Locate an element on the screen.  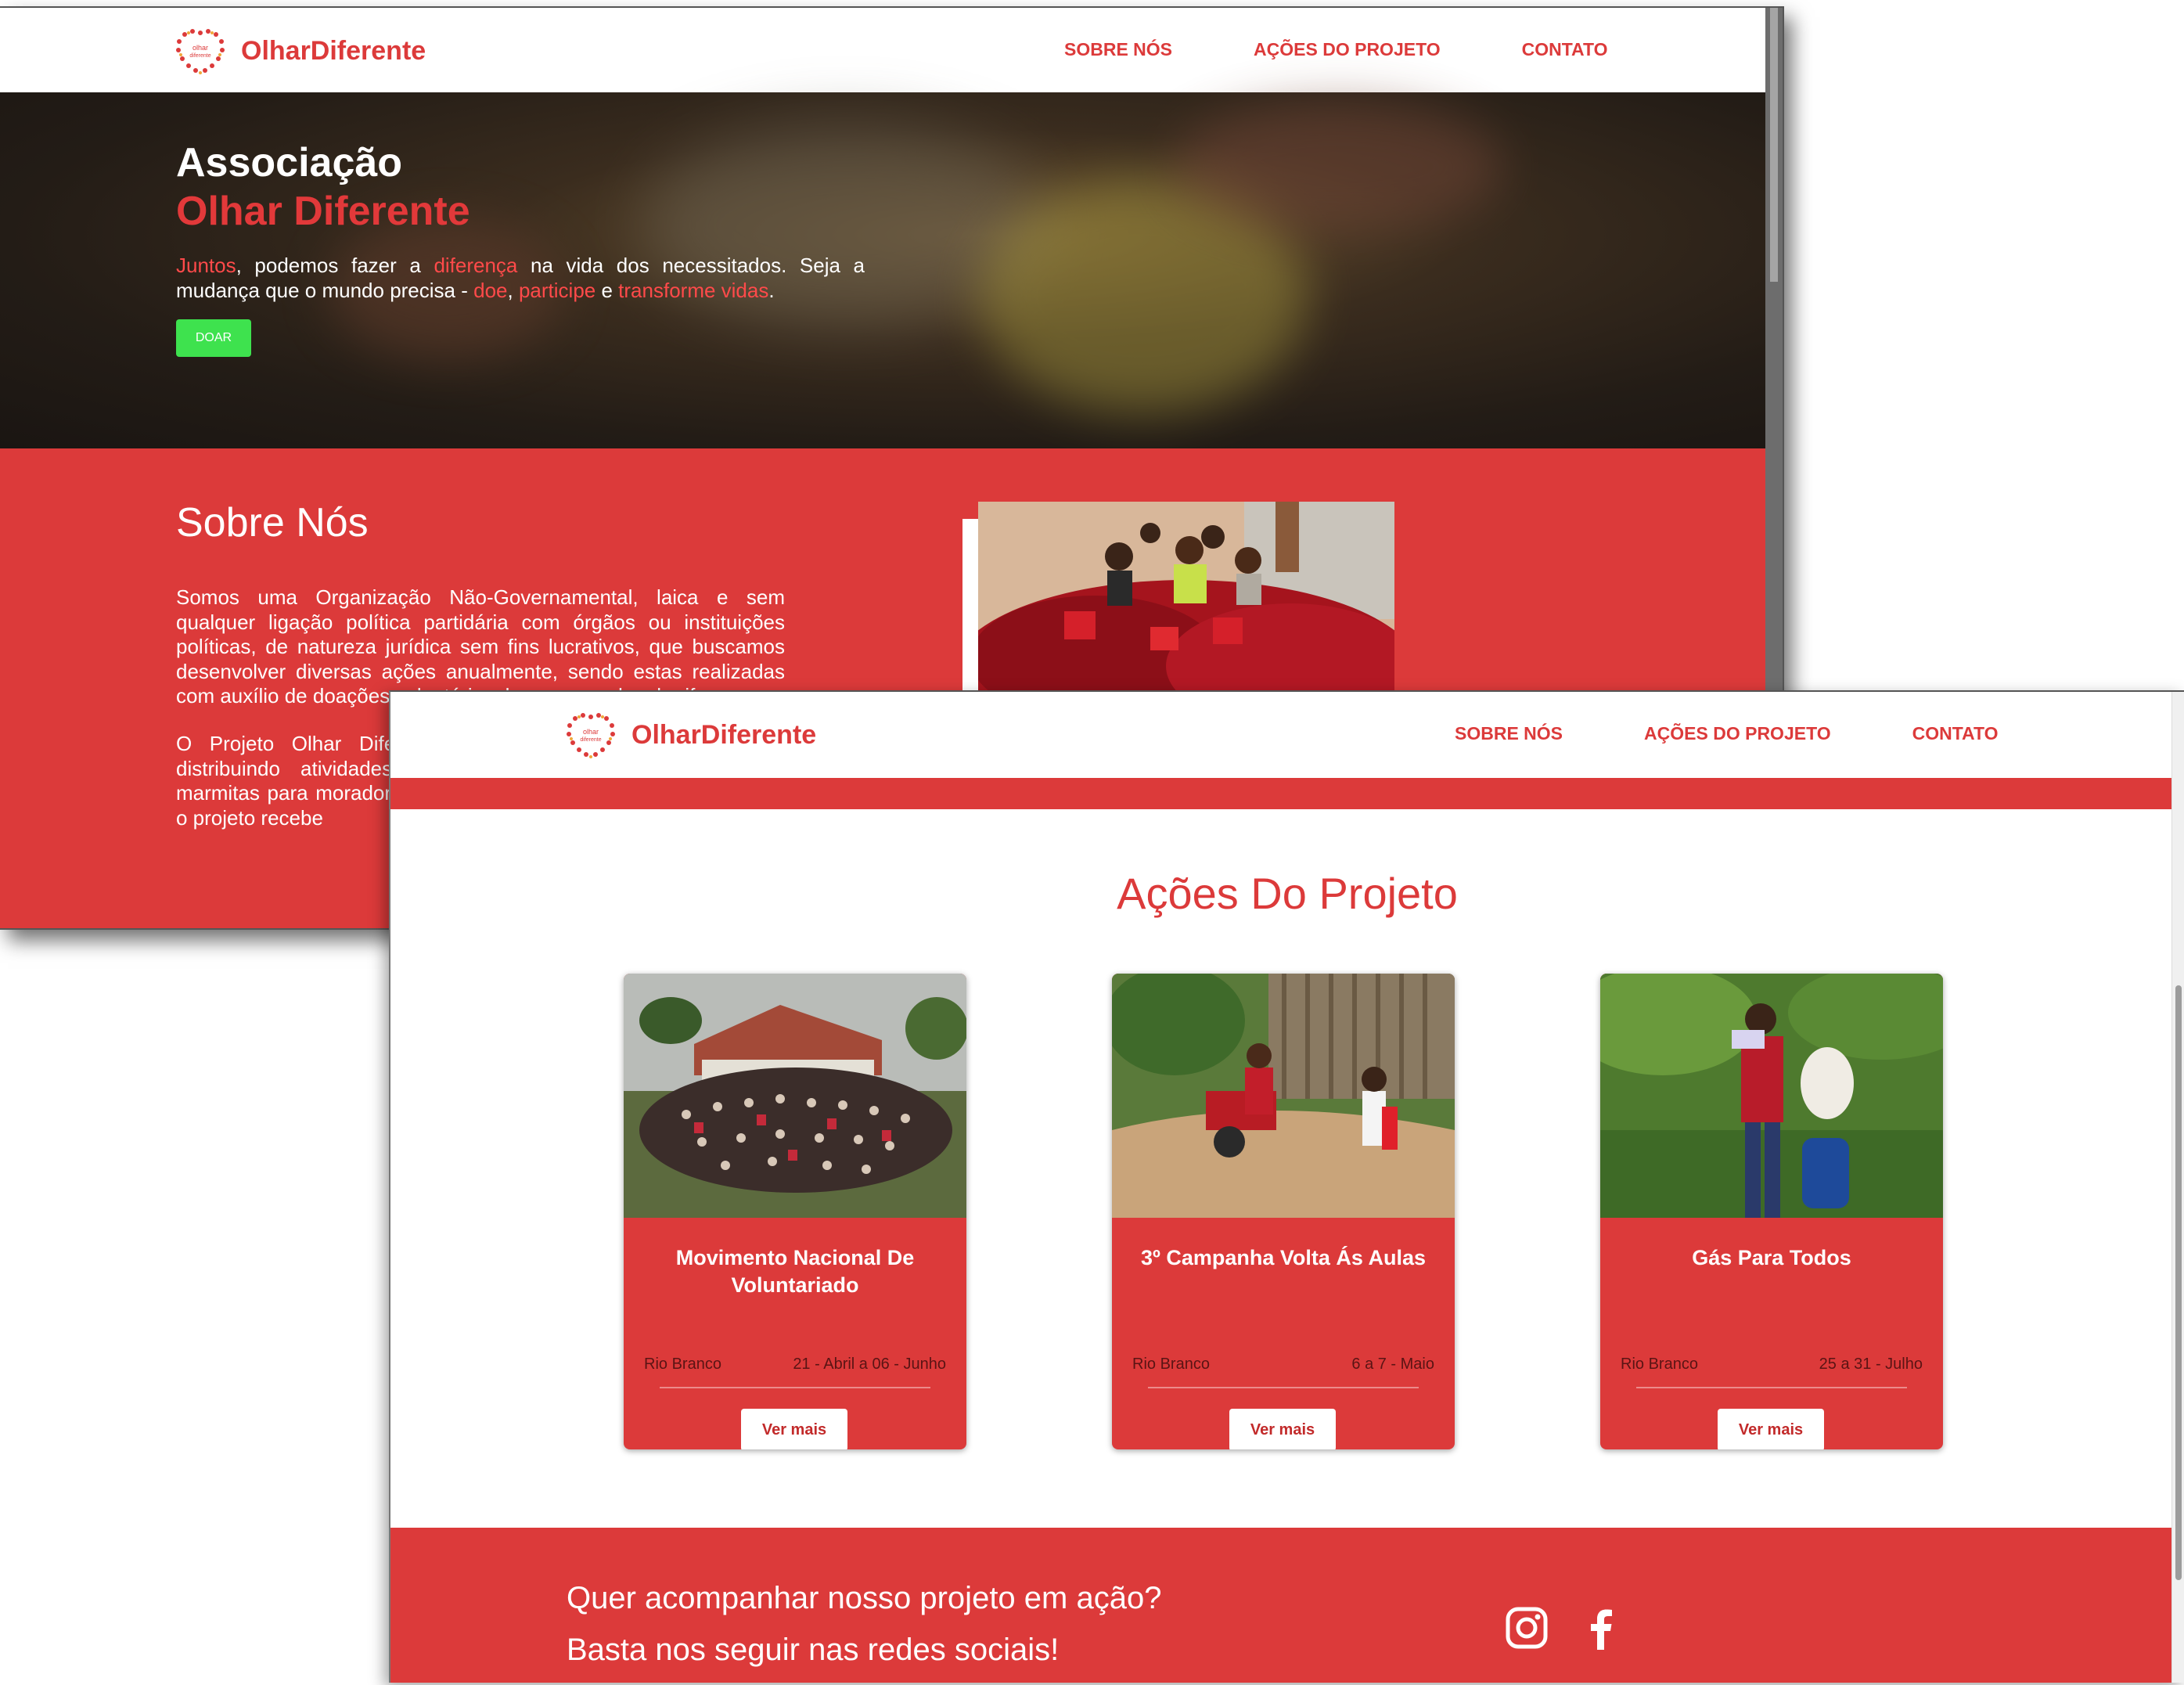
image-frame is located at coordinates (970, 617).